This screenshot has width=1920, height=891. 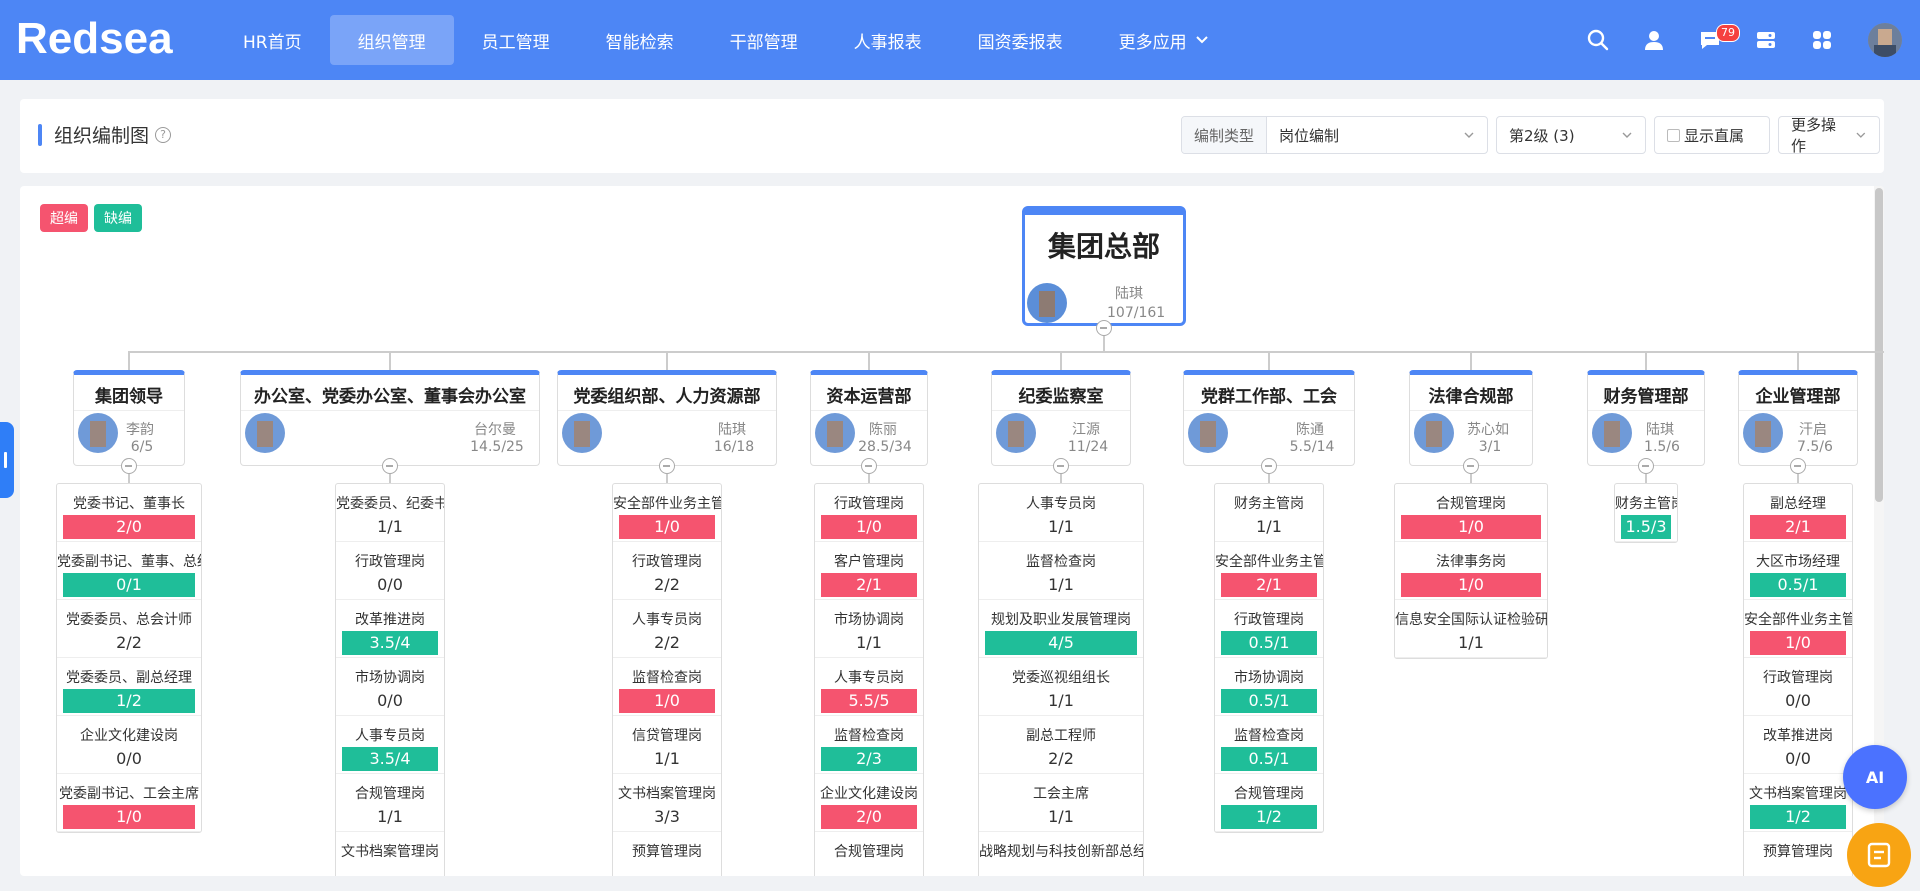 What do you see at coordinates (1269, 571) in the screenshot?
I see `position-row: 安全部件业务主管岗 2/1` at bounding box center [1269, 571].